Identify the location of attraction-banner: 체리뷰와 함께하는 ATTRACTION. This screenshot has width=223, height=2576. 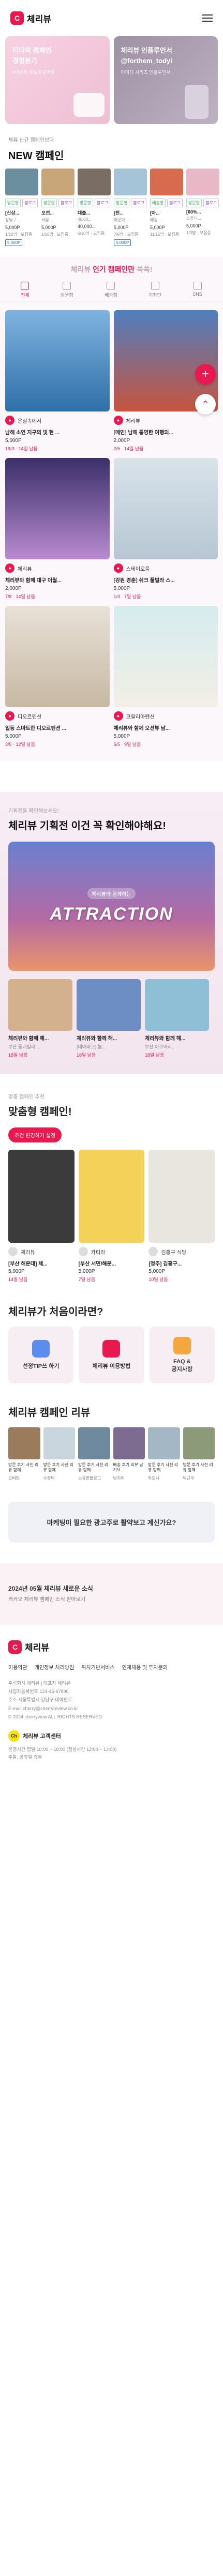
(111, 906).